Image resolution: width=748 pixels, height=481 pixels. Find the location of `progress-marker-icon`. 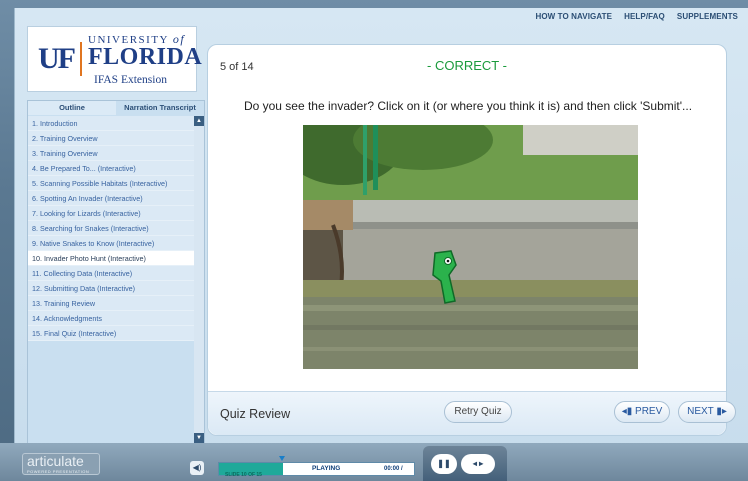

progress-marker-icon is located at coordinates (282, 458).